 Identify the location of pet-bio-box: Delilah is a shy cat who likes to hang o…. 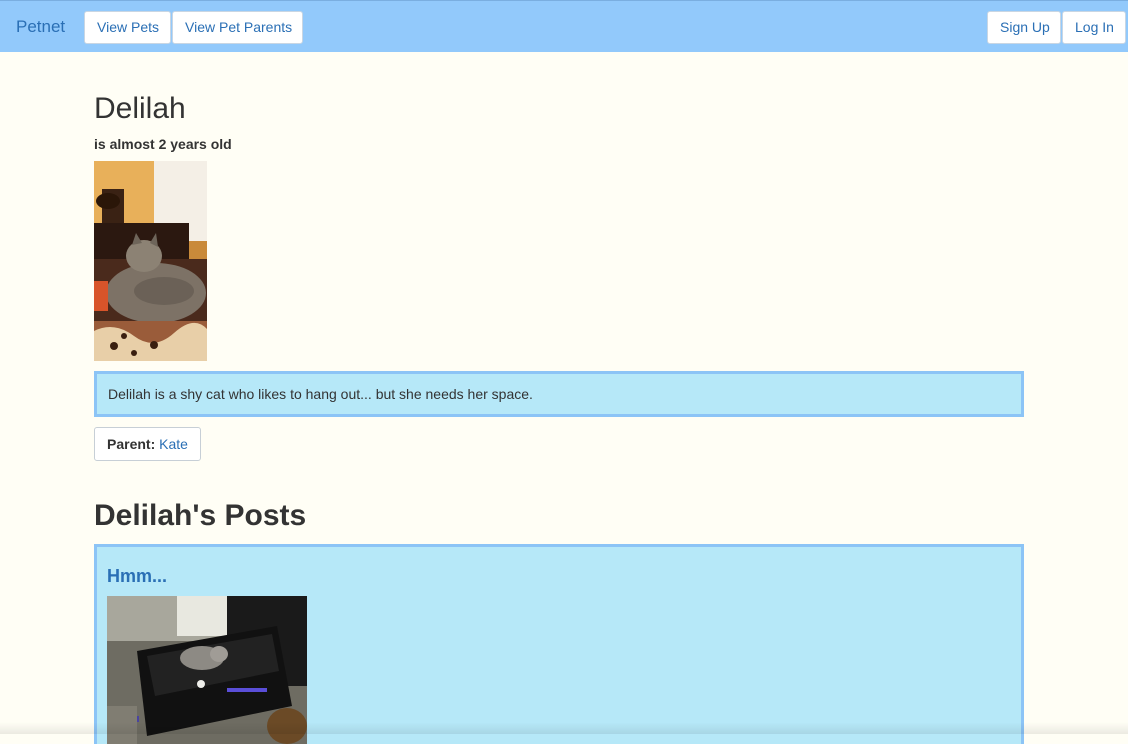
(559, 394).